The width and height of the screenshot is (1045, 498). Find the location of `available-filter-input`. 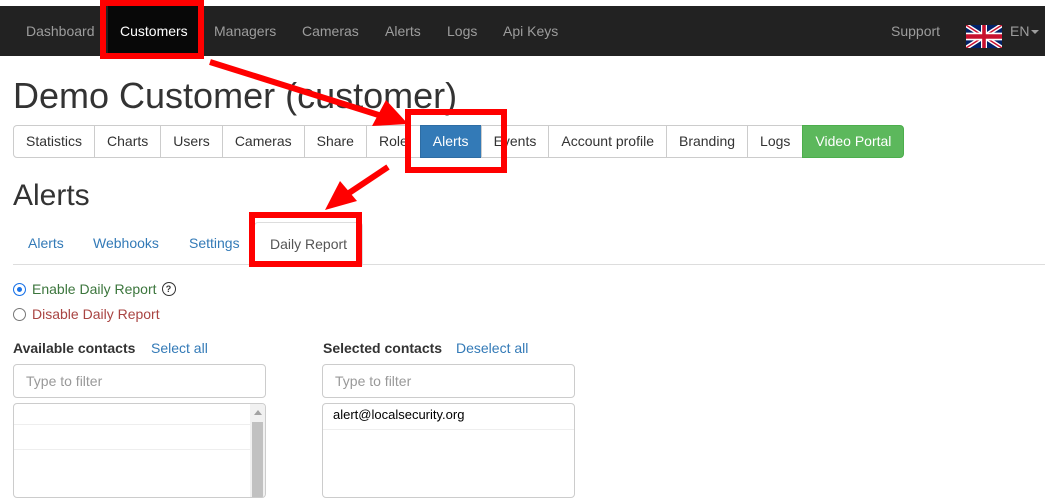

available-filter-input is located at coordinates (139, 381).